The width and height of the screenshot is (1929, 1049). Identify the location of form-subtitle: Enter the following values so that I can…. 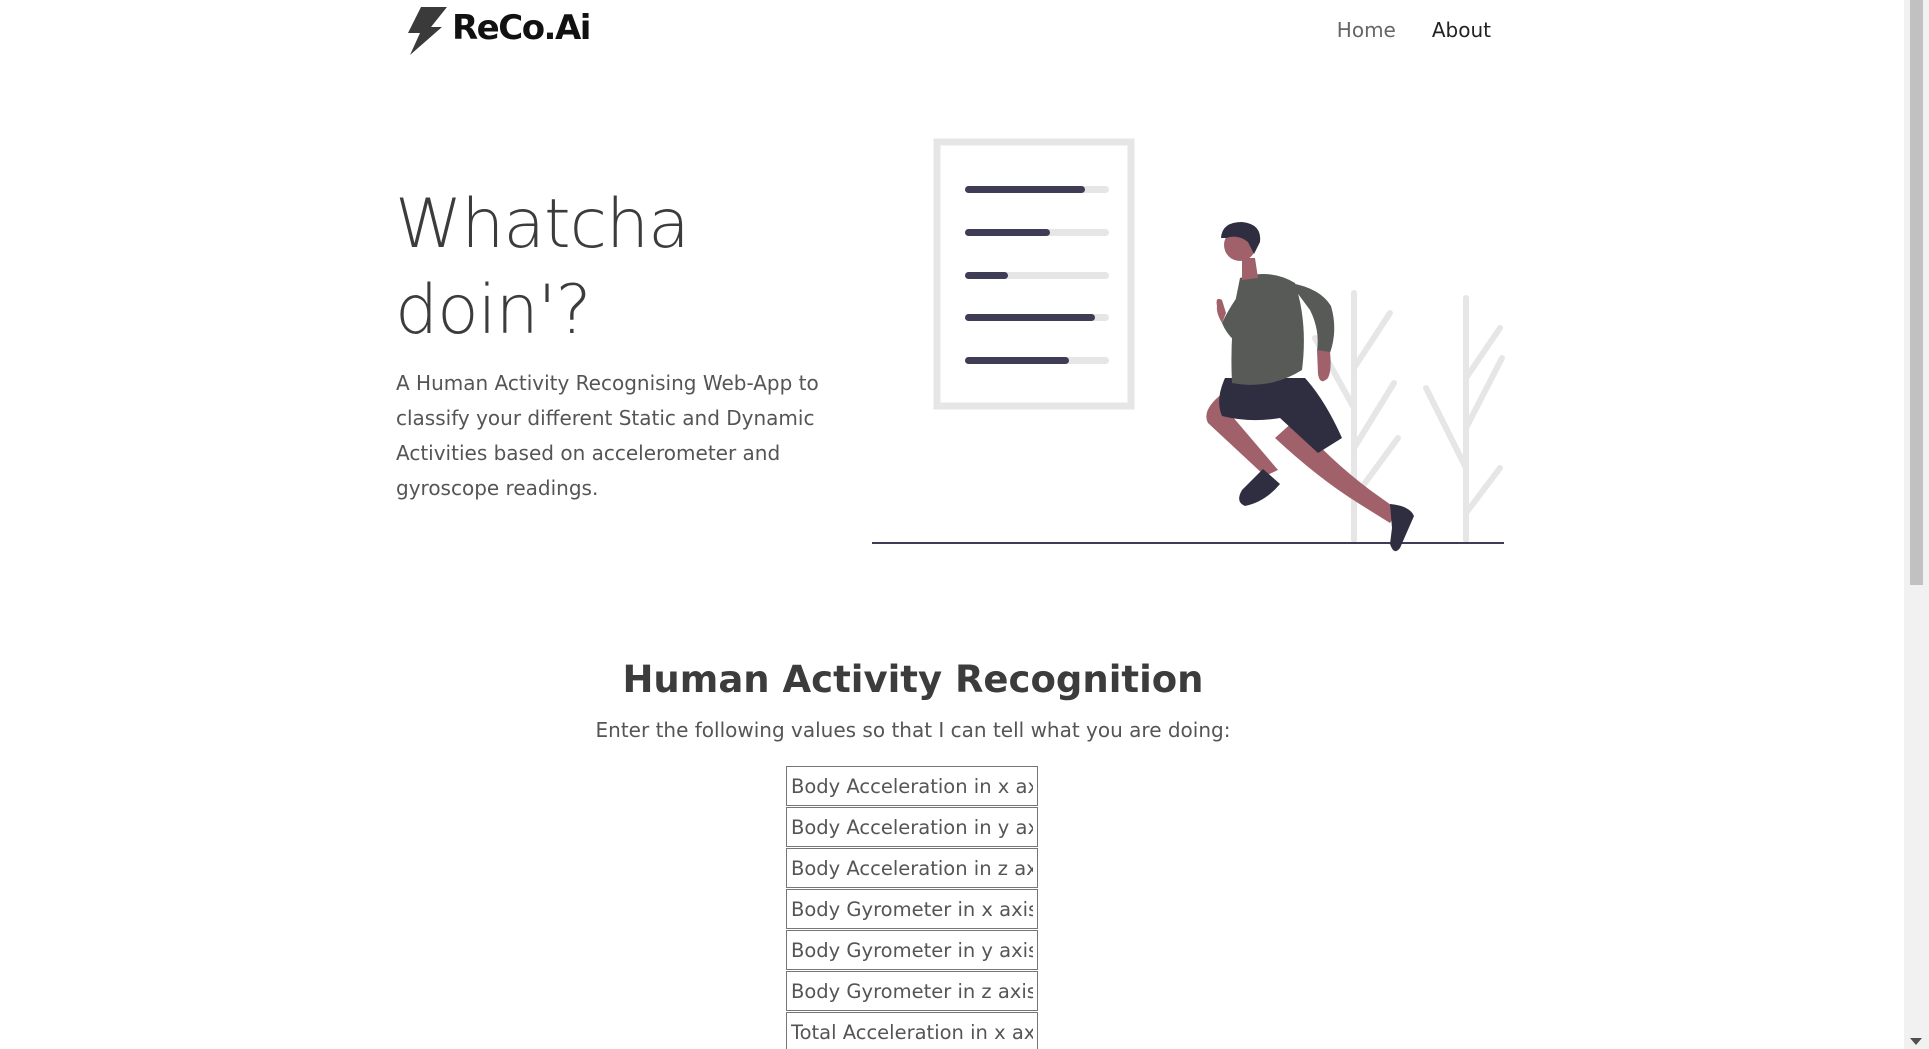
(913, 730).